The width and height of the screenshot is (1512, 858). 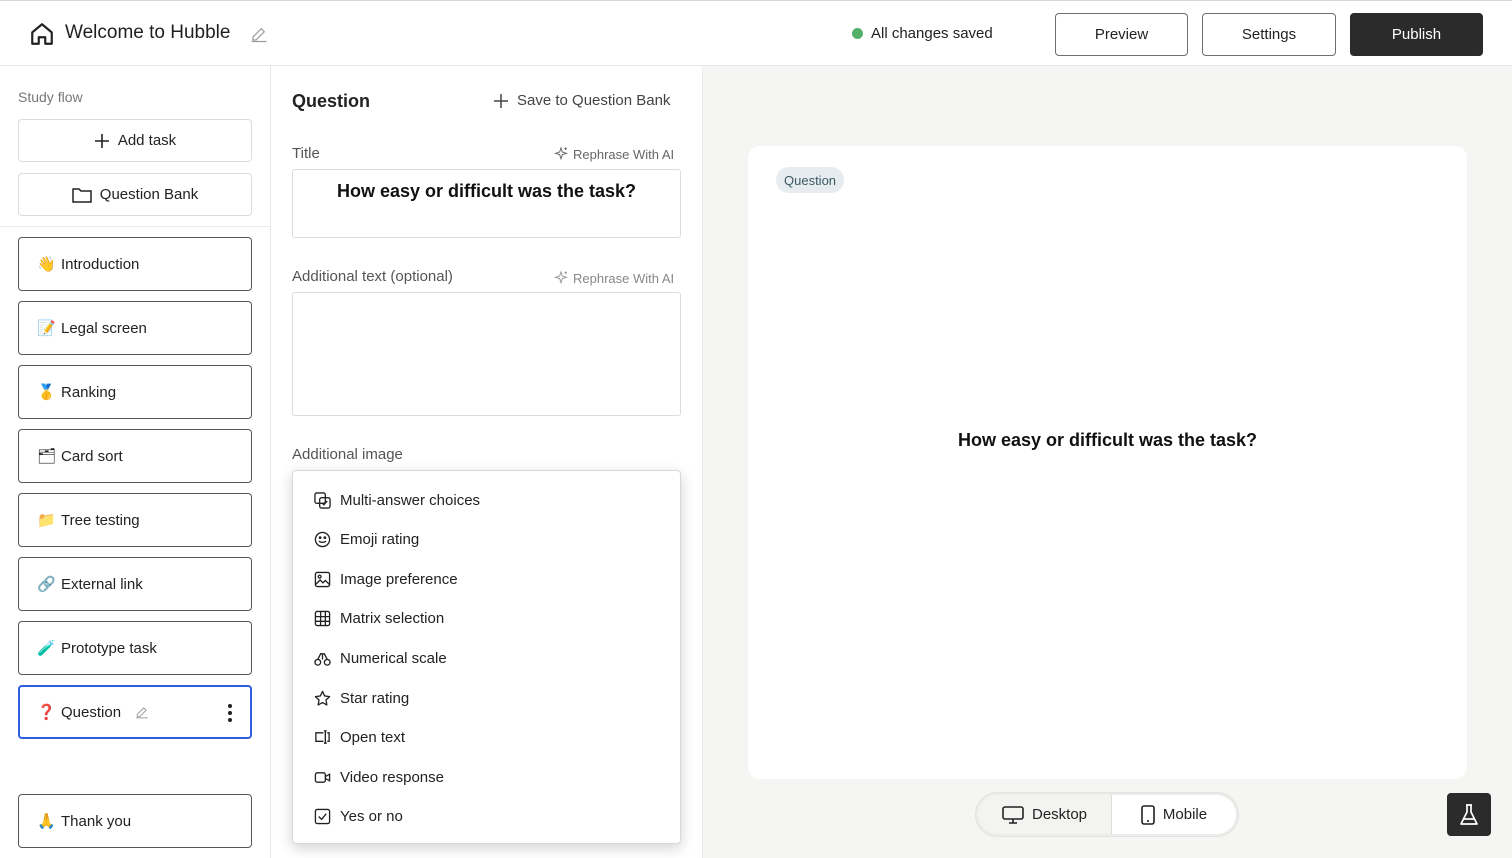 What do you see at coordinates (322, 618) in the screenshot?
I see `grid-icon` at bounding box center [322, 618].